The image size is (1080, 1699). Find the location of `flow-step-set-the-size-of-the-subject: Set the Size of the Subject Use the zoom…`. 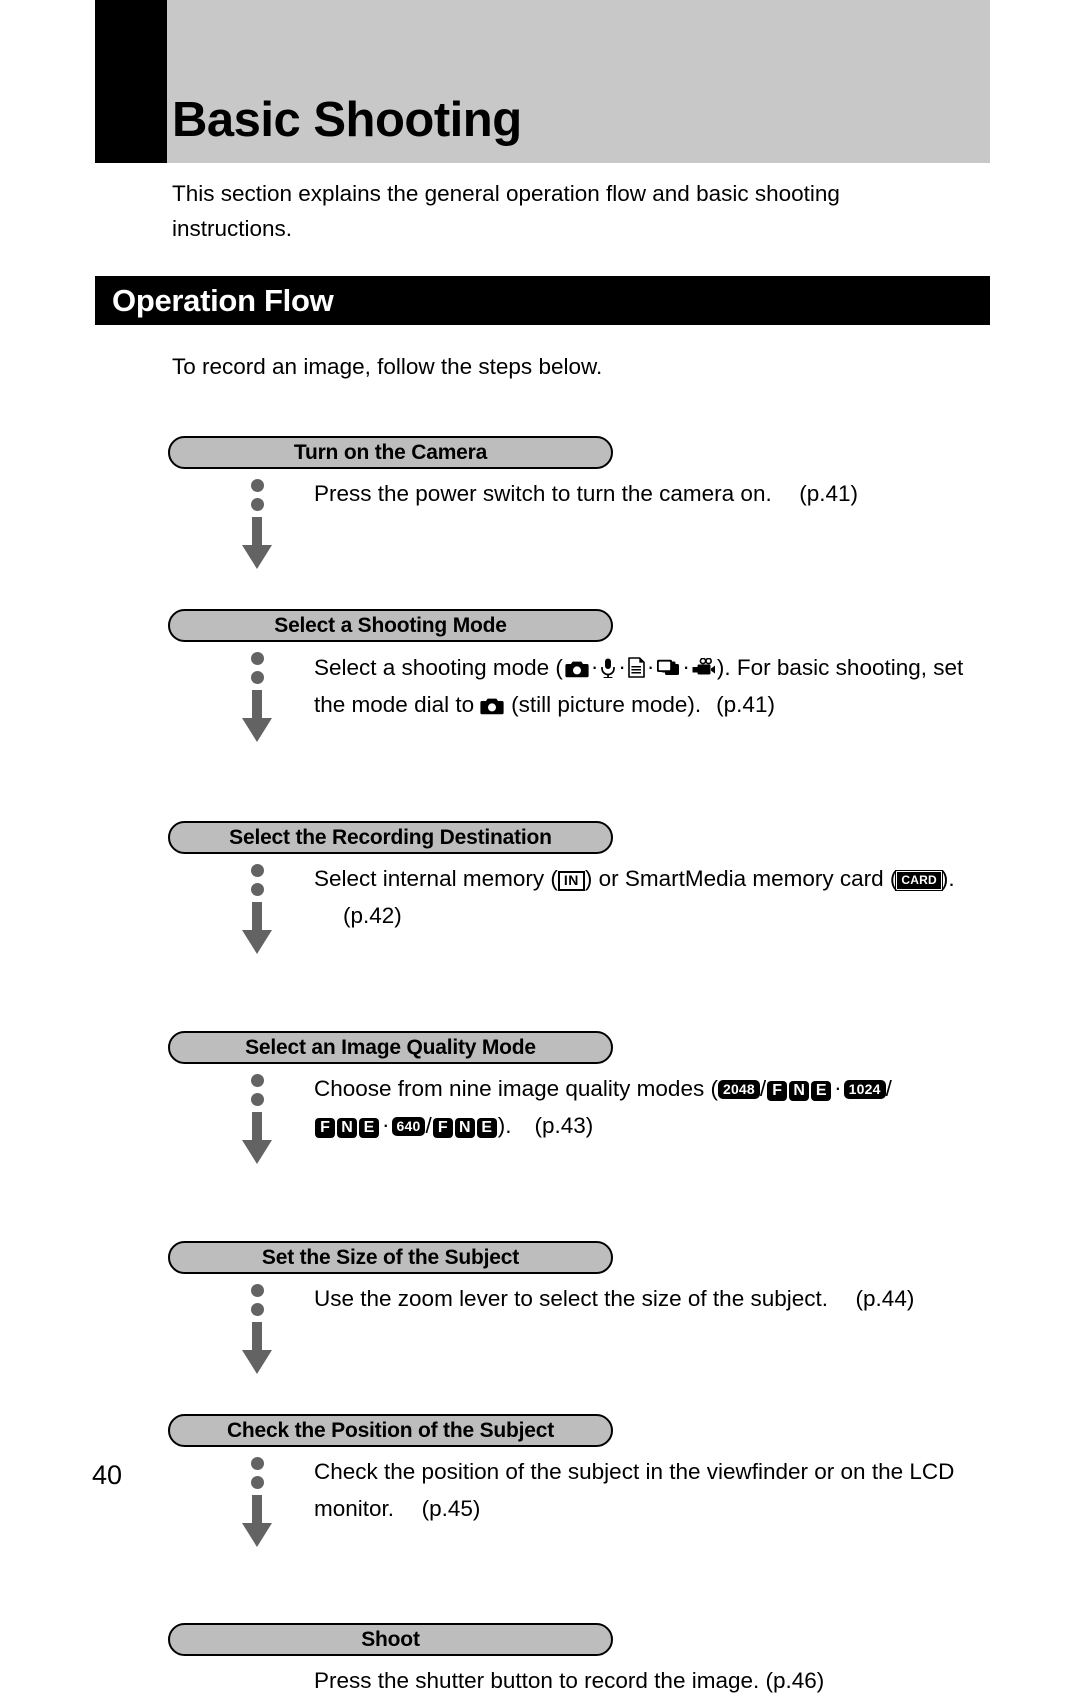

flow-step-set-the-size-of-the-subject: Set the Size of the Subject Use the zoom… is located at coordinates (583, 1307).